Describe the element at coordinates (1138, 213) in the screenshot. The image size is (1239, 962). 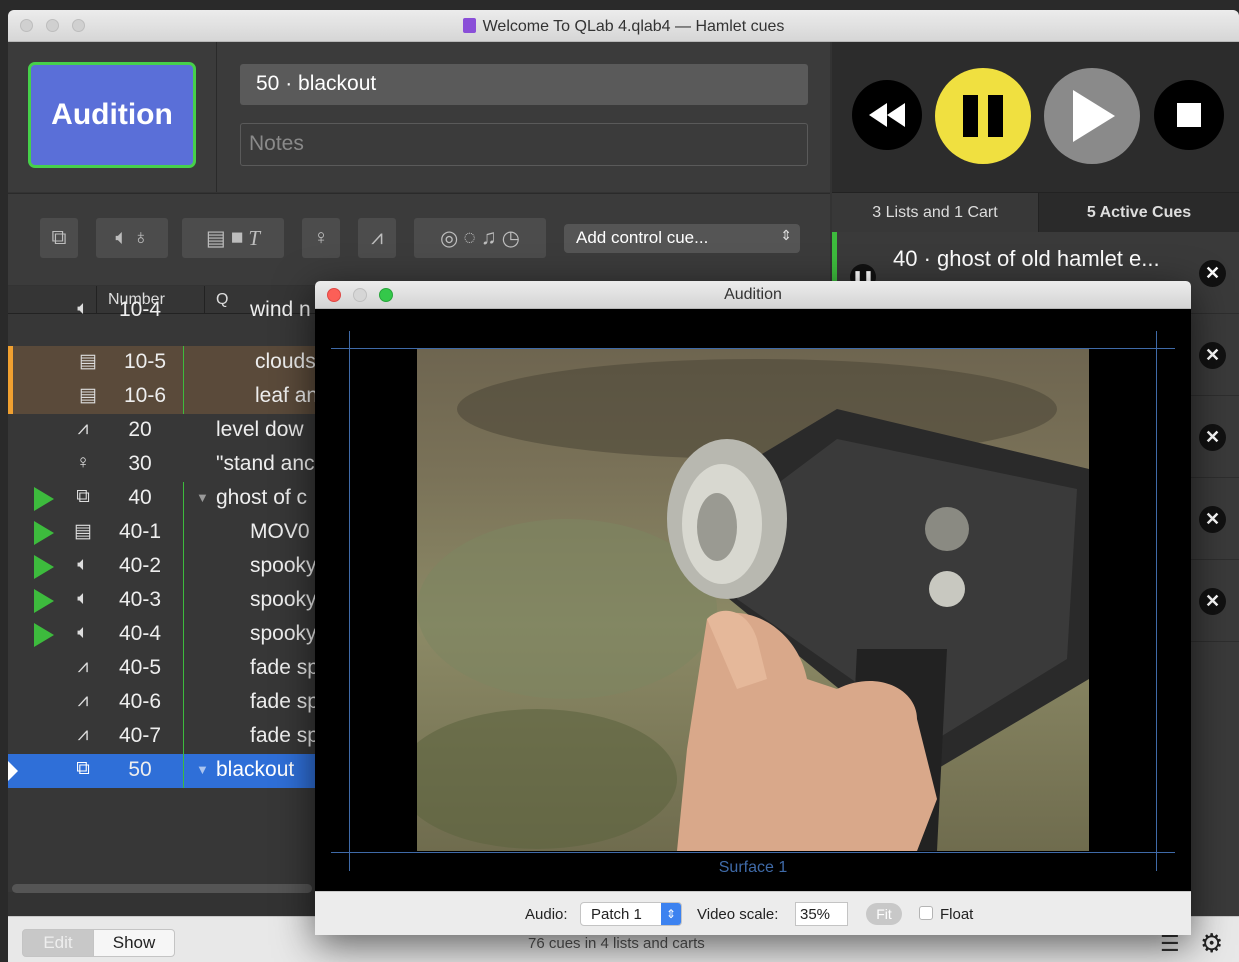
I see `tab-active-cues: 5 Active Cues` at that location.